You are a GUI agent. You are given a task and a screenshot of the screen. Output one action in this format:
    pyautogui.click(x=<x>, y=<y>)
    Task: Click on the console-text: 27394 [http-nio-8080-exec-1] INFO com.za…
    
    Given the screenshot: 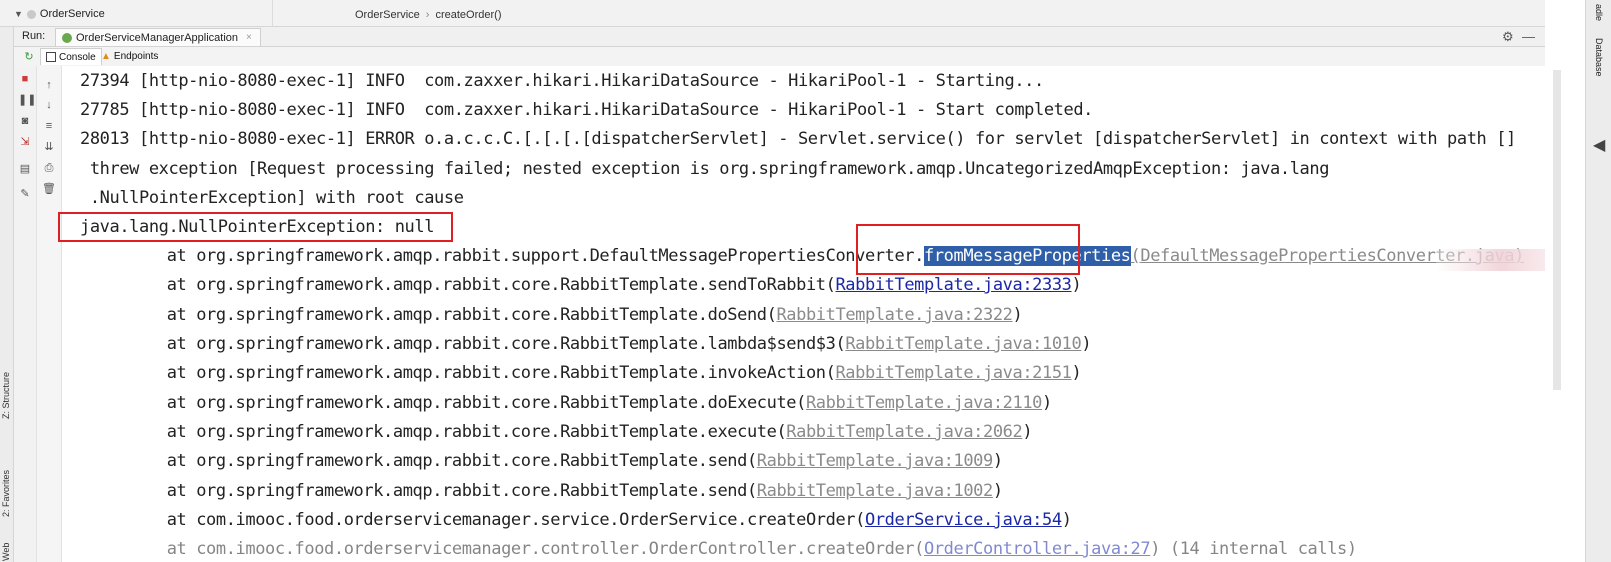 What is the action you would take?
    pyautogui.click(x=562, y=81)
    